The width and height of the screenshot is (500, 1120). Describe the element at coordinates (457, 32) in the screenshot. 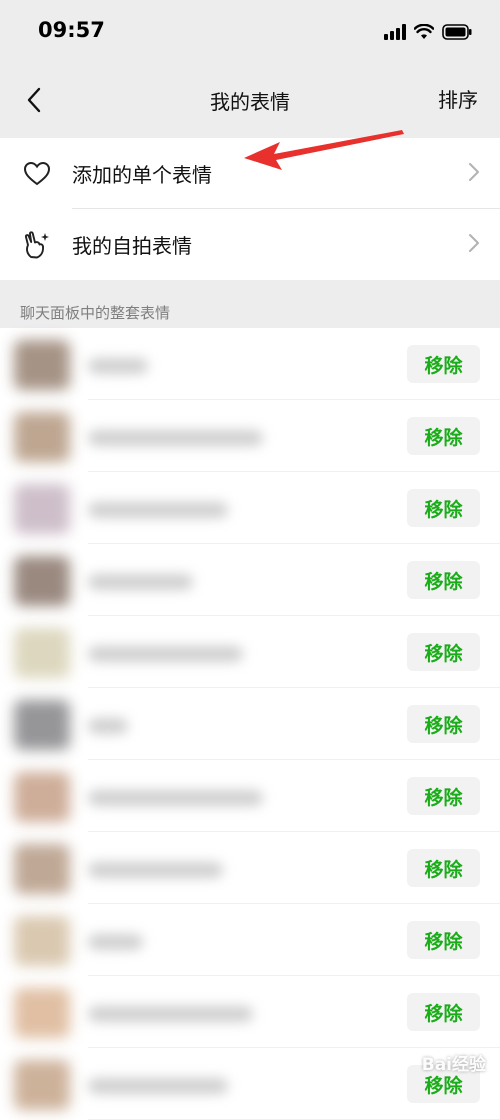

I see `battery-icon` at that location.